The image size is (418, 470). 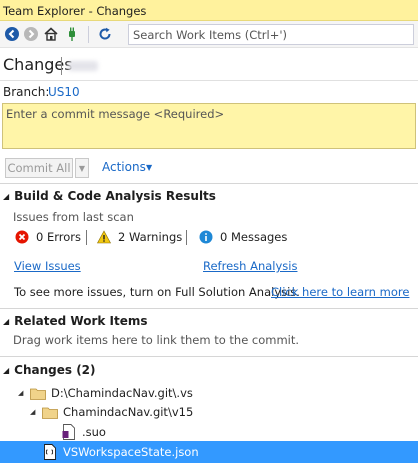 What do you see at coordinates (26, 92) in the screenshot?
I see `branch-label: Branch:` at bounding box center [26, 92].